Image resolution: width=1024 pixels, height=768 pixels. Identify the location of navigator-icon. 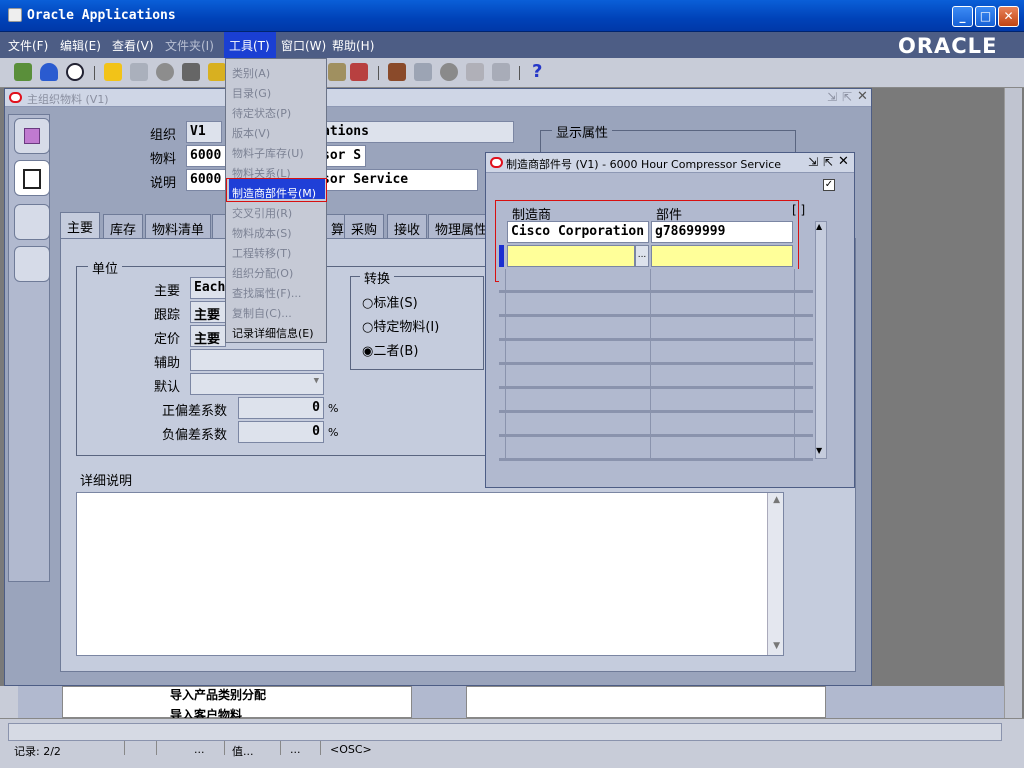
(75, 72).